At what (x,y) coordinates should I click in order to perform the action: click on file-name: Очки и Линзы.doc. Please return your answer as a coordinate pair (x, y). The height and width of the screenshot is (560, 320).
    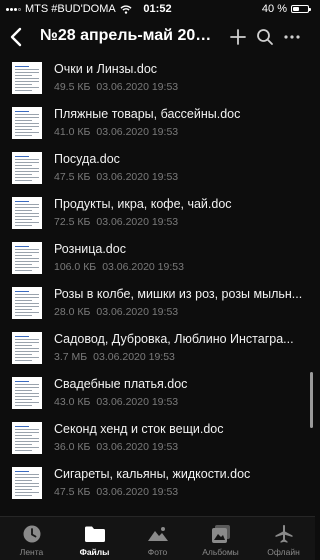
    Looking at the image, I should click on (106, 69).